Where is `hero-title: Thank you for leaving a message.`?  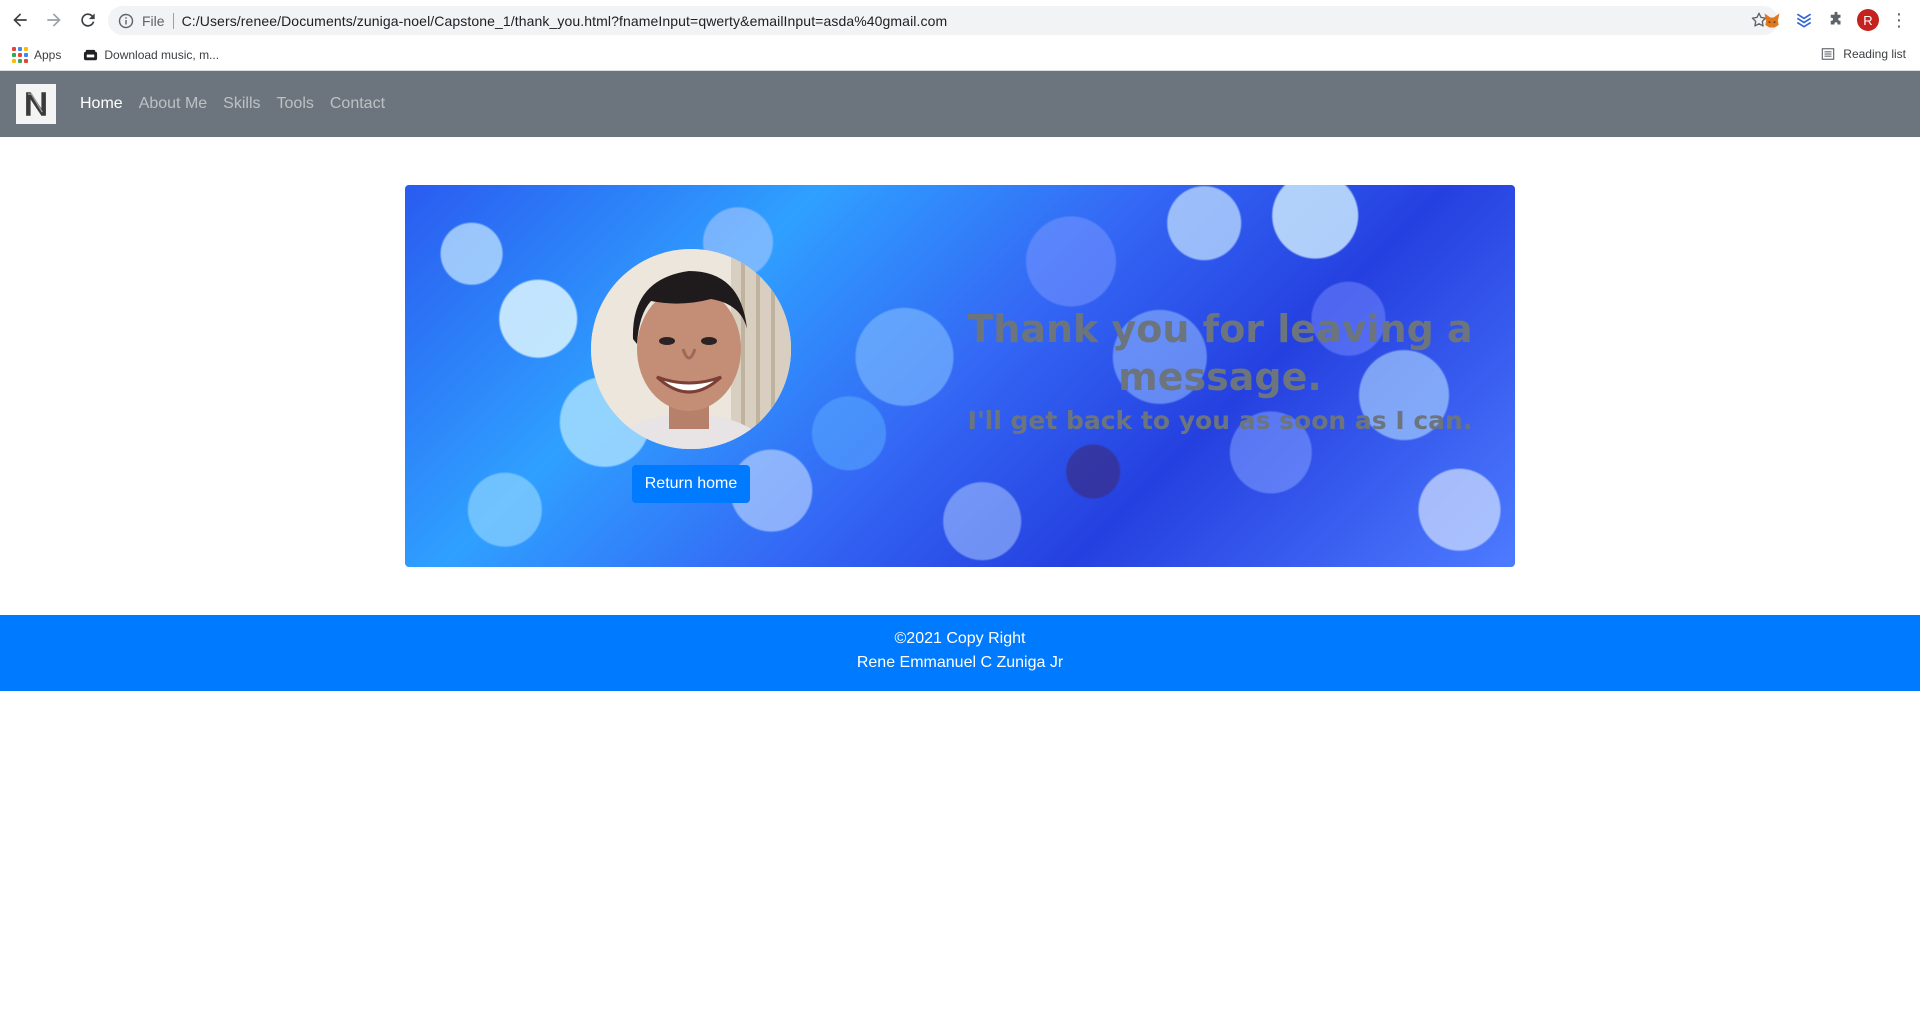
hero-title: Thank you for leaving a message. is located at coordinates (1220, 353).